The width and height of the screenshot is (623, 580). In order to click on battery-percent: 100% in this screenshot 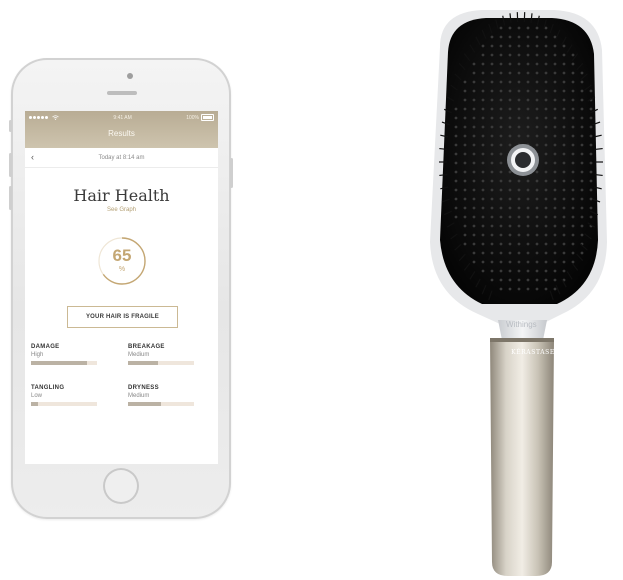, I will do `click(192, 117)`.